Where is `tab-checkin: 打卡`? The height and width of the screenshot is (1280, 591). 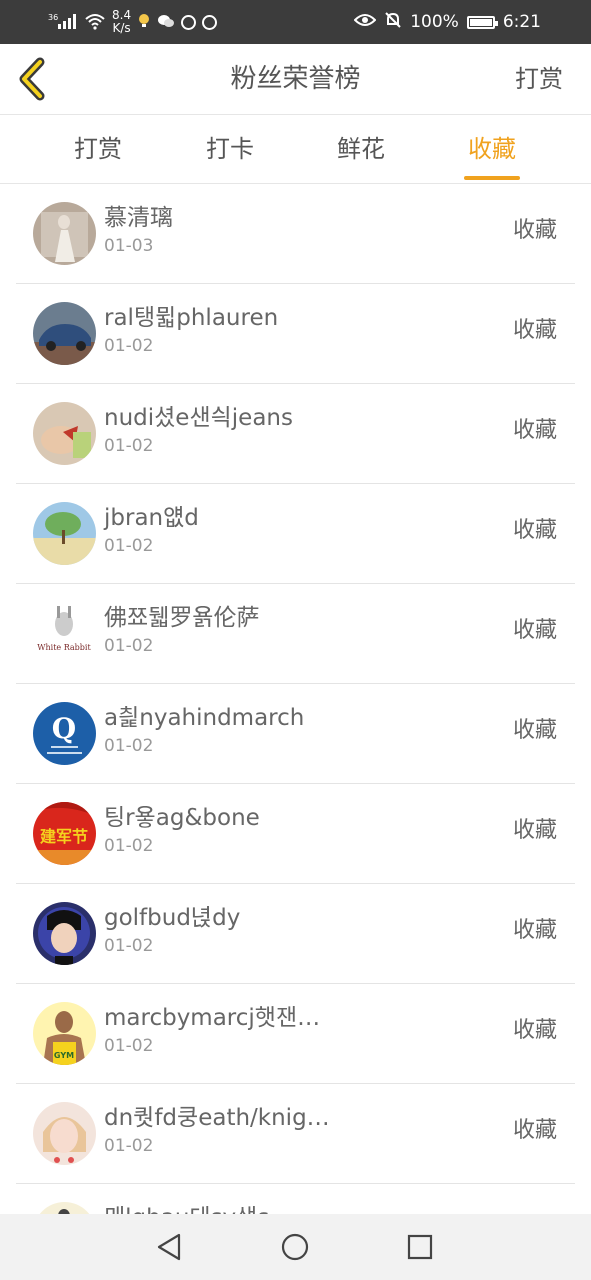 tab-checkin: 打卡 is located at coordinates (230, 149).